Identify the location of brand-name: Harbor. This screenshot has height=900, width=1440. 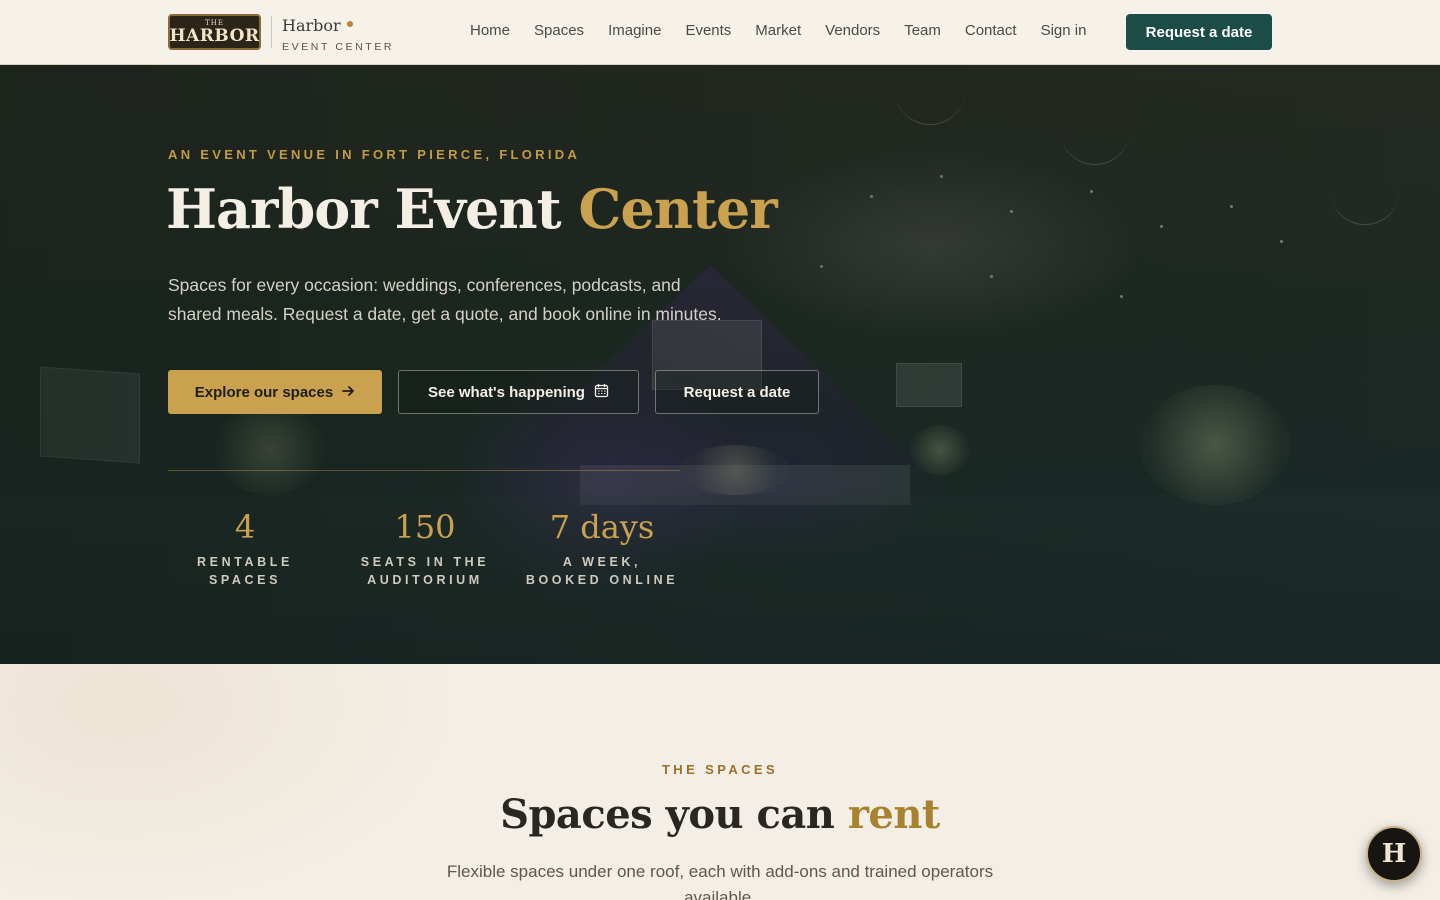
(317, 25).